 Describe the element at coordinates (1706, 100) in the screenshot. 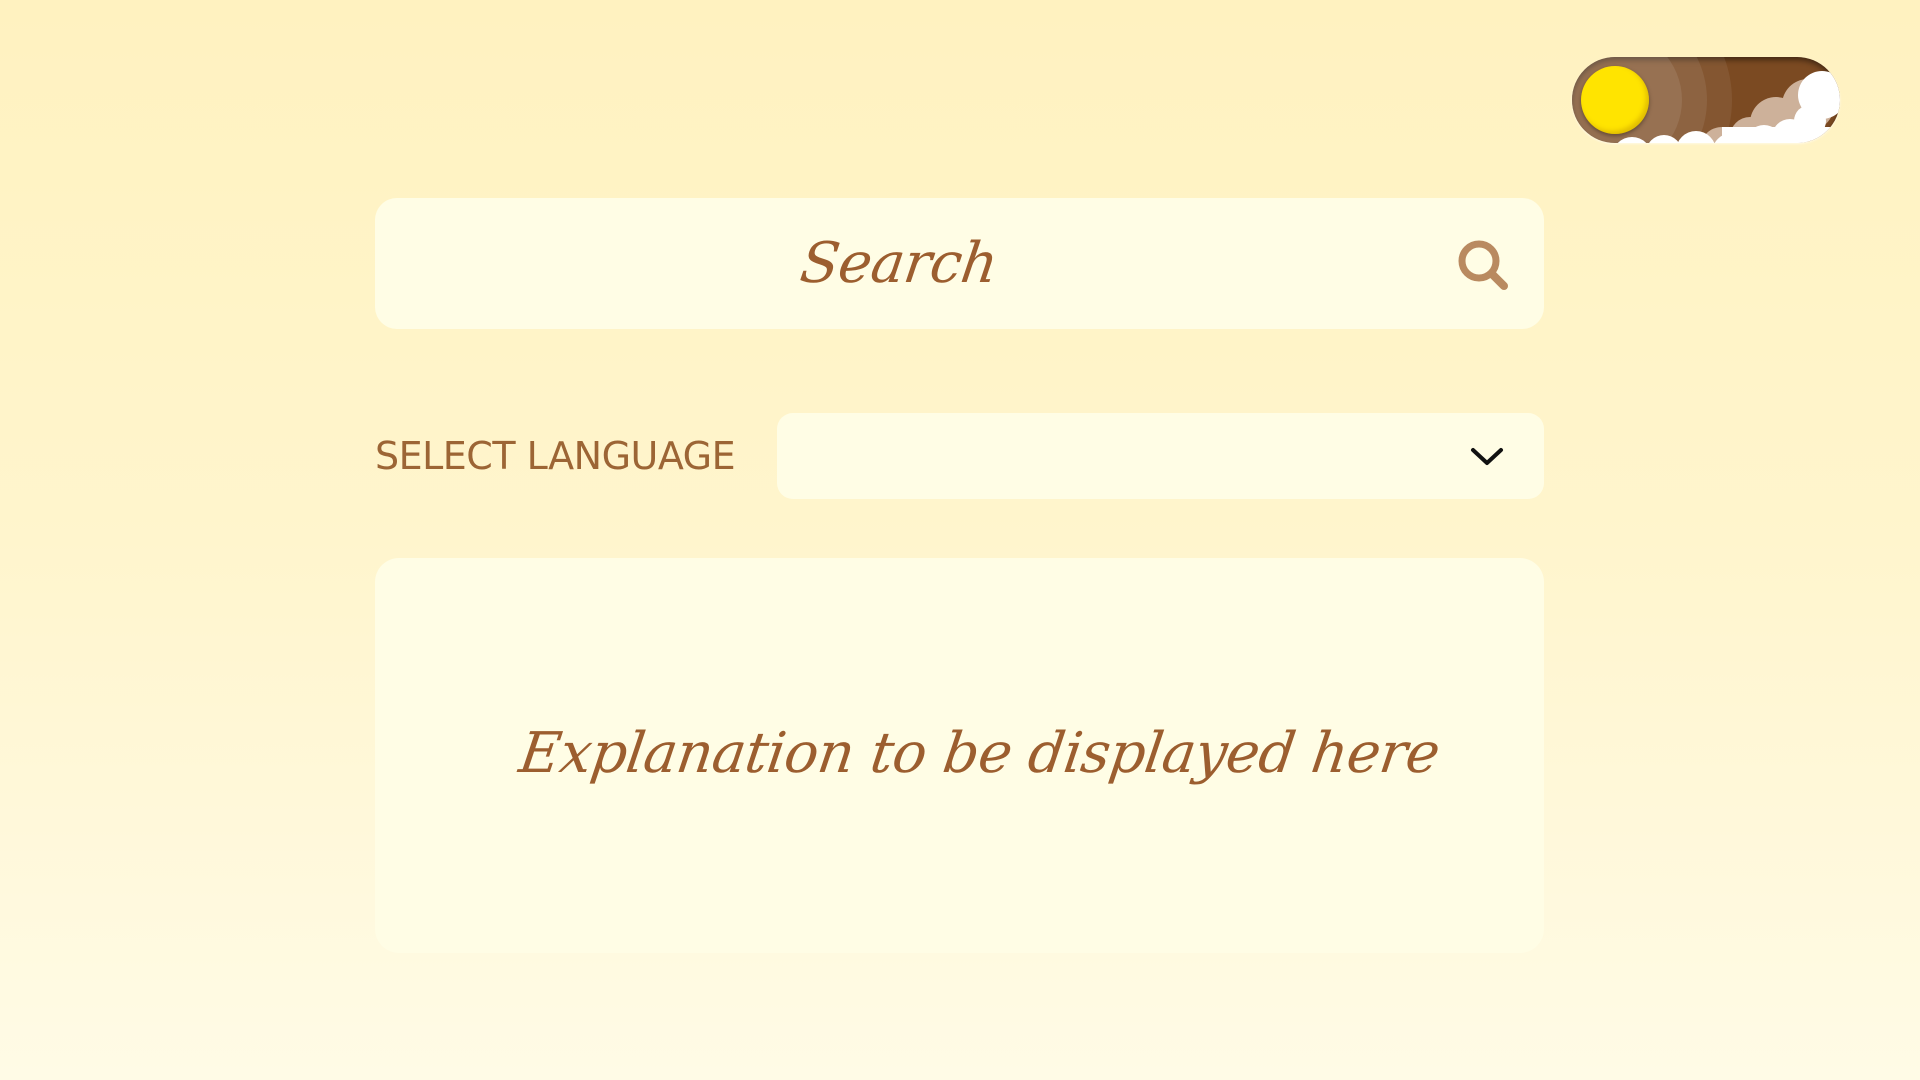

I see `theme-toggle` at that location.